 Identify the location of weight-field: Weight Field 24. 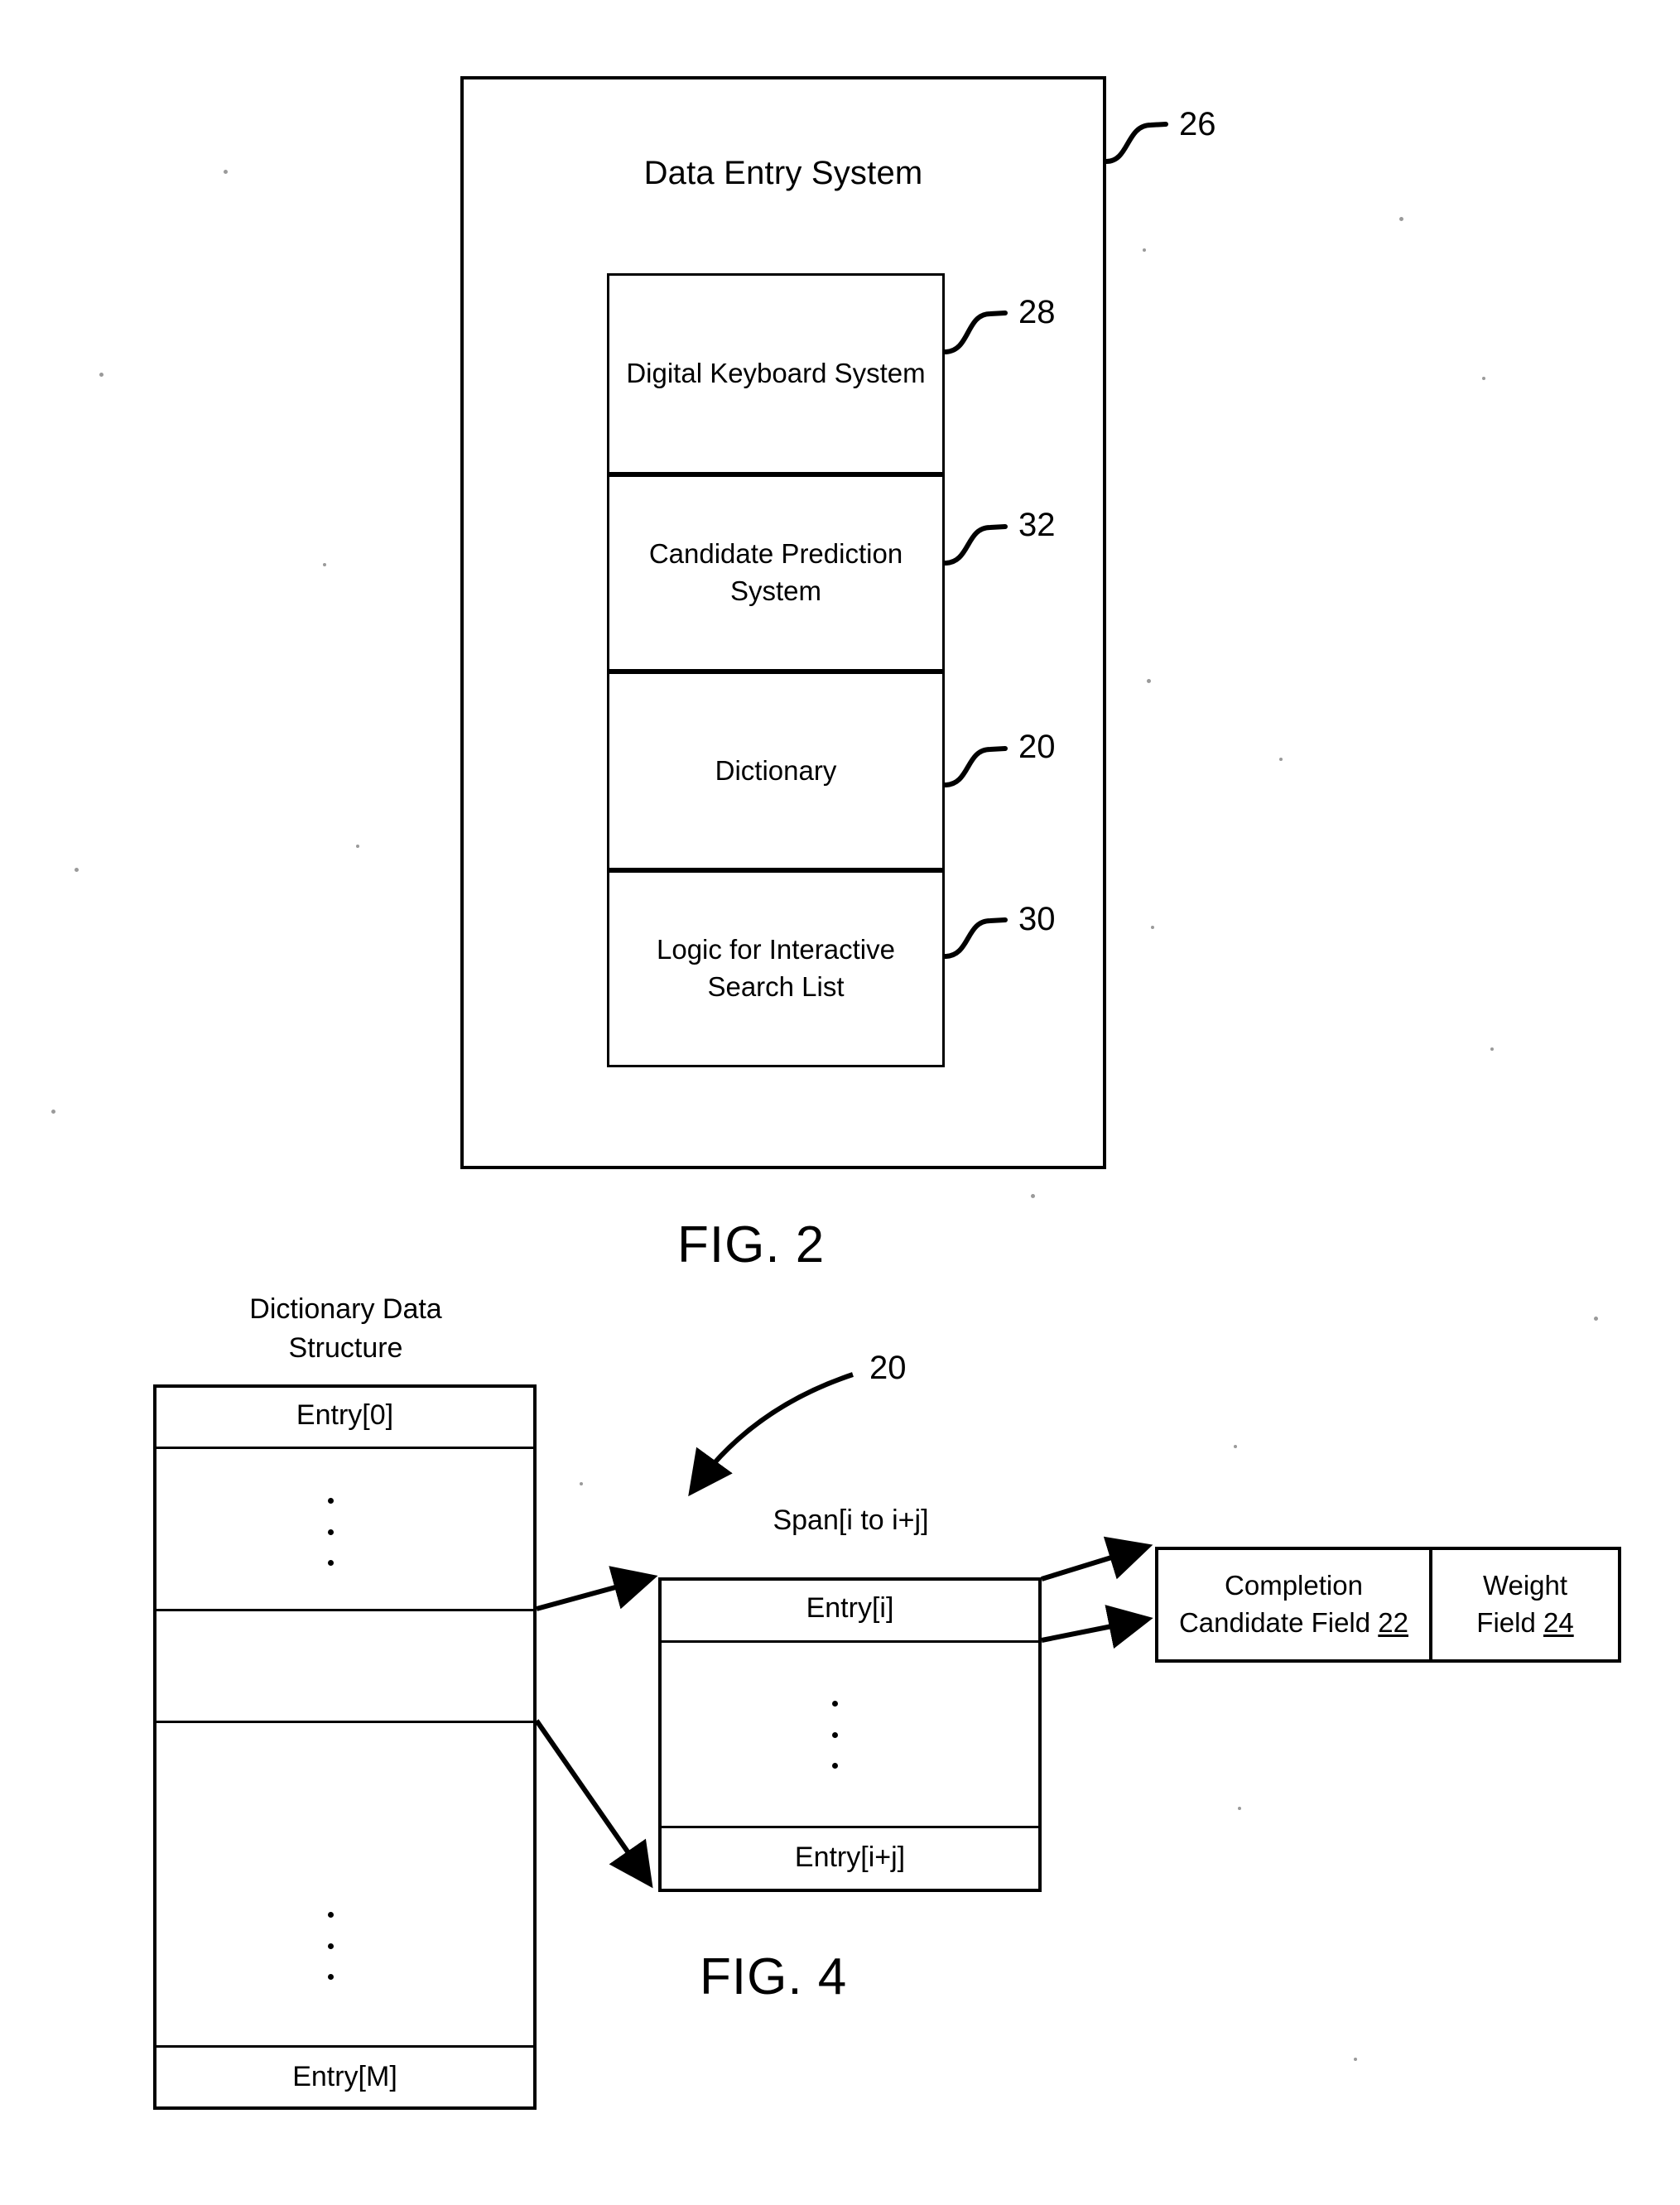
(1525, 1604).